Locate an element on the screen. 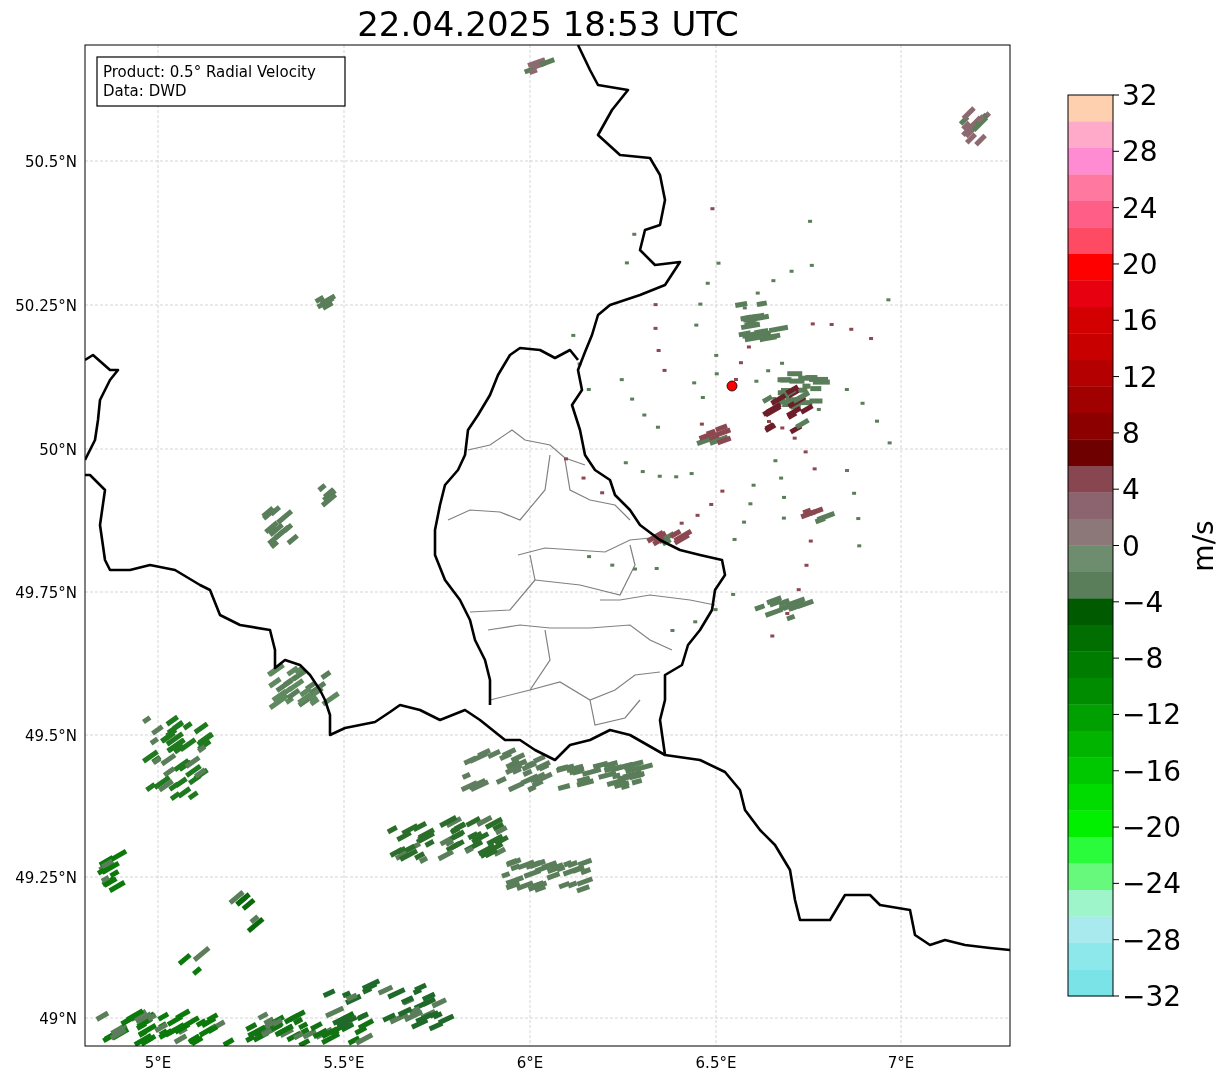 The image size is (1225, 1081). colorbar-tick-label: −4 is located at coordinates (1143, 602).